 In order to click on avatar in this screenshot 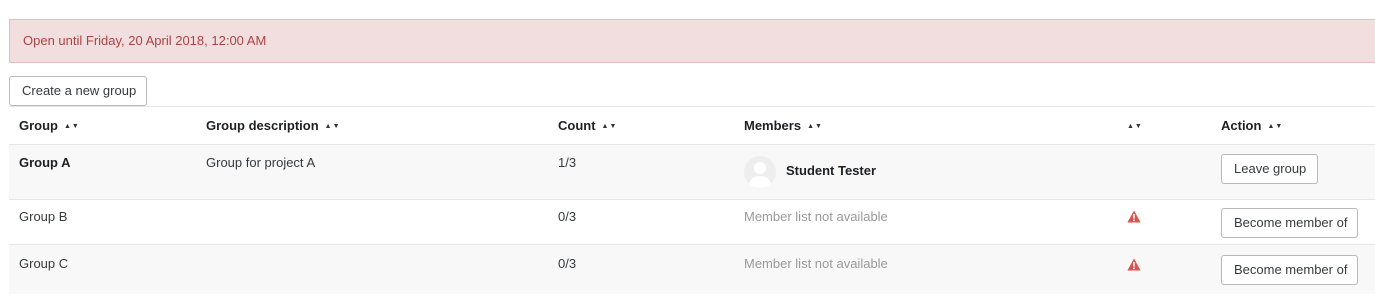, I will do `click(760, 172)`.